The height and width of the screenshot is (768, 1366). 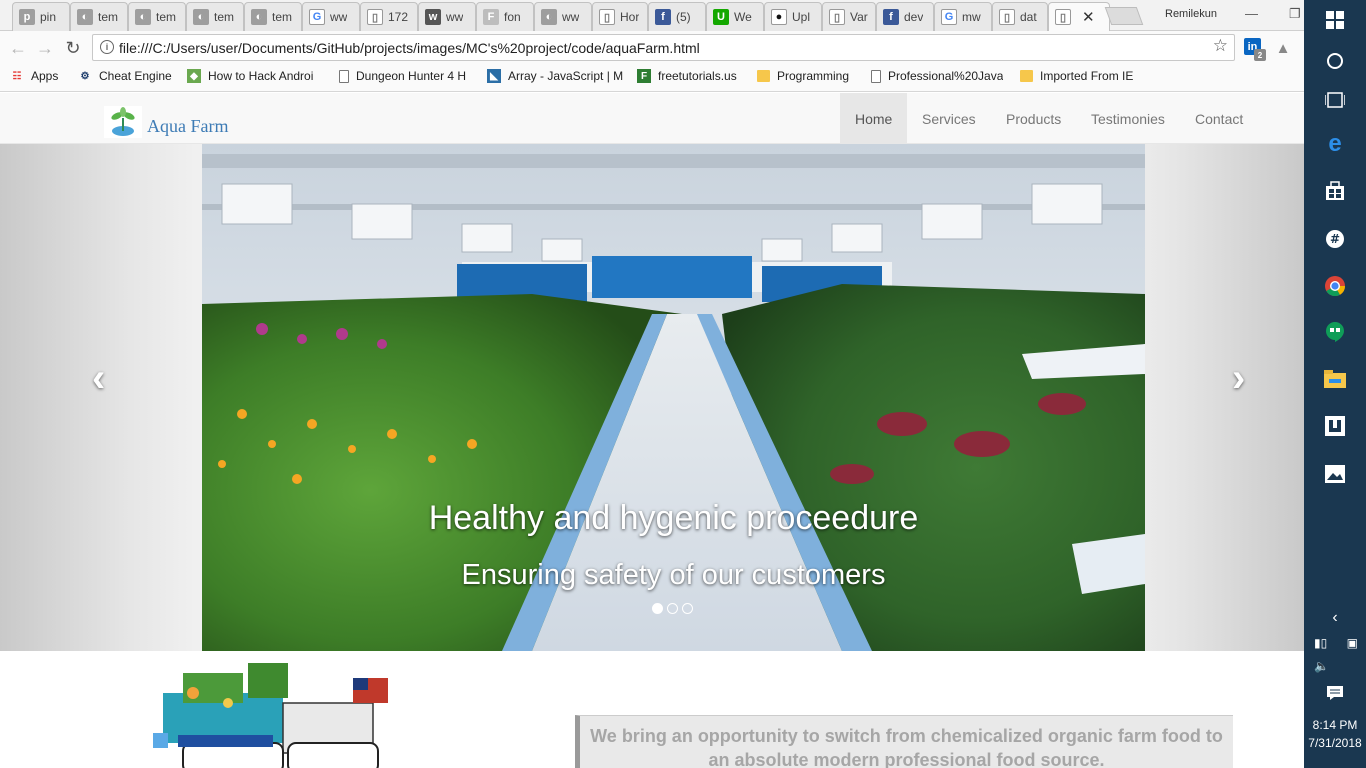 I want to click on browser-tab: ◐ ww, so click(x=563, y=16).